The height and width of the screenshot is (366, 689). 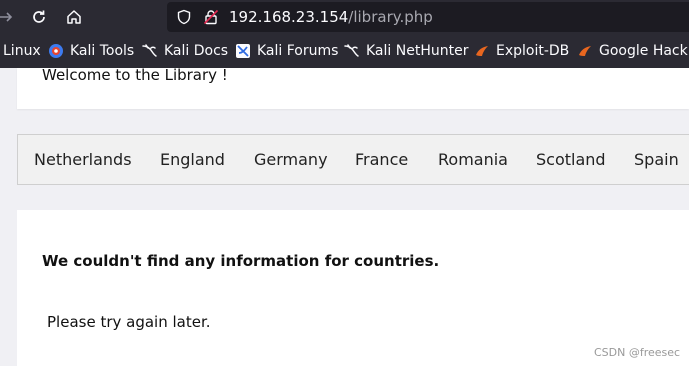 I want to click on url-path: /library.php, so click(x=390, y=17).